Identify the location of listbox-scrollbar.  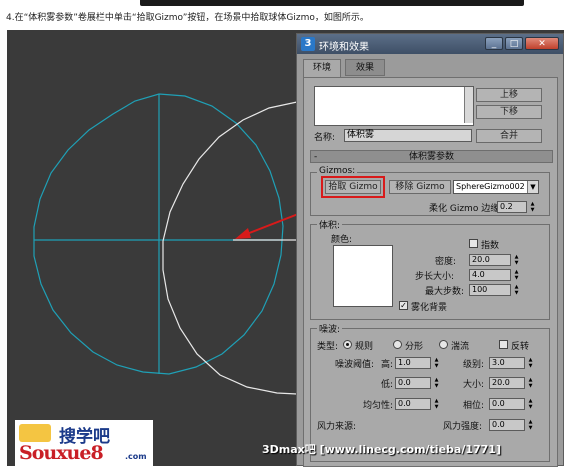
(468, 105).